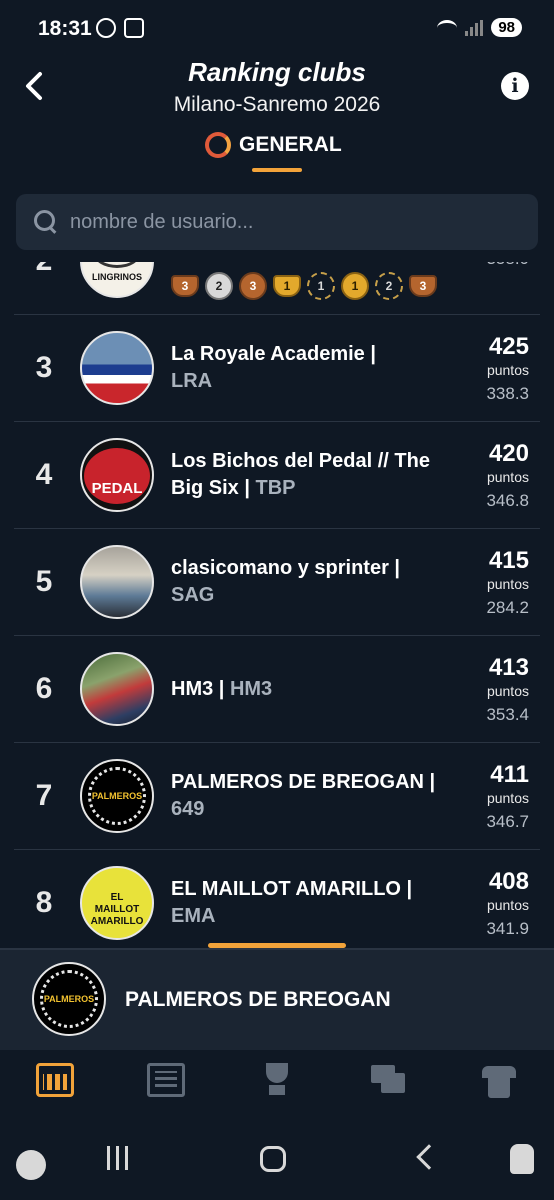 This screenshot has width=554, height=1200. I want to click on rank-number: 6, so click(44, 688).